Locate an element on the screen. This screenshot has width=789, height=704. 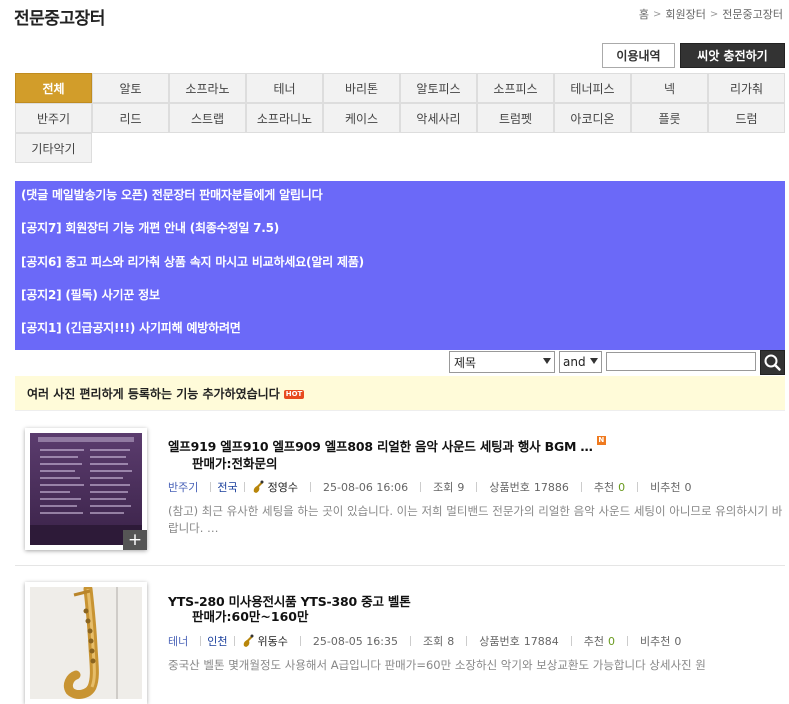
category-tab: 테너피스 is located at coordinates (592, 88).